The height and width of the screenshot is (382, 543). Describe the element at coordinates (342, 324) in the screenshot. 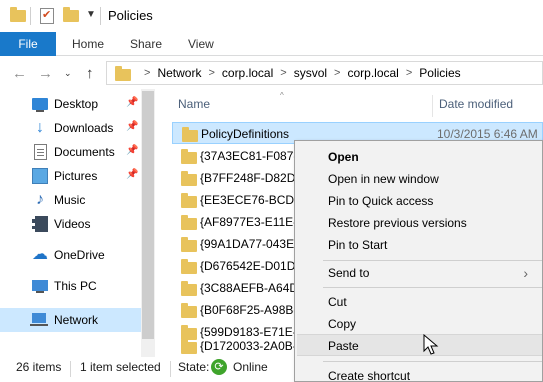

I see `menu-item-label: Copy` at that location.